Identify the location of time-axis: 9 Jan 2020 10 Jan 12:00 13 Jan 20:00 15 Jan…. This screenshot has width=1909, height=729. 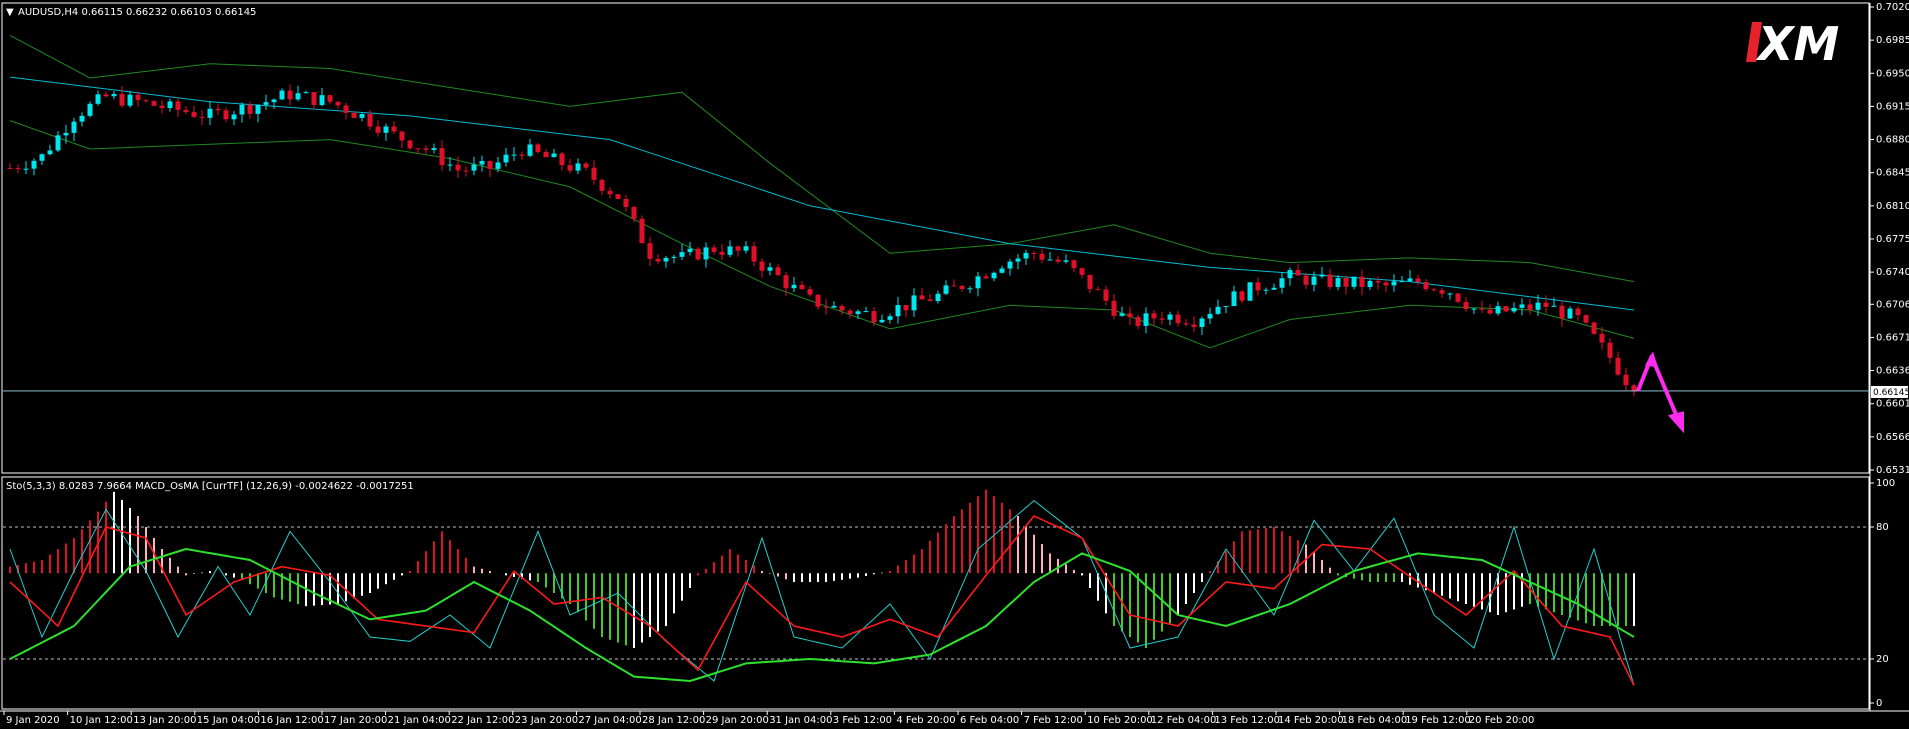
(768, 718).